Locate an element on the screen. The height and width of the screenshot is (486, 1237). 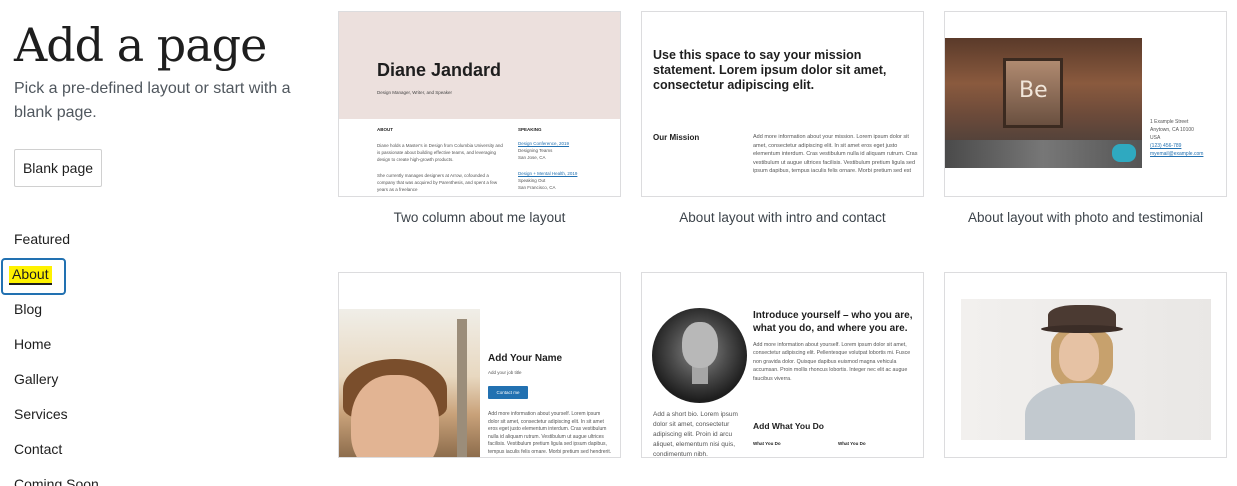
category-contact: Contact is located at coordinates (49, 449).